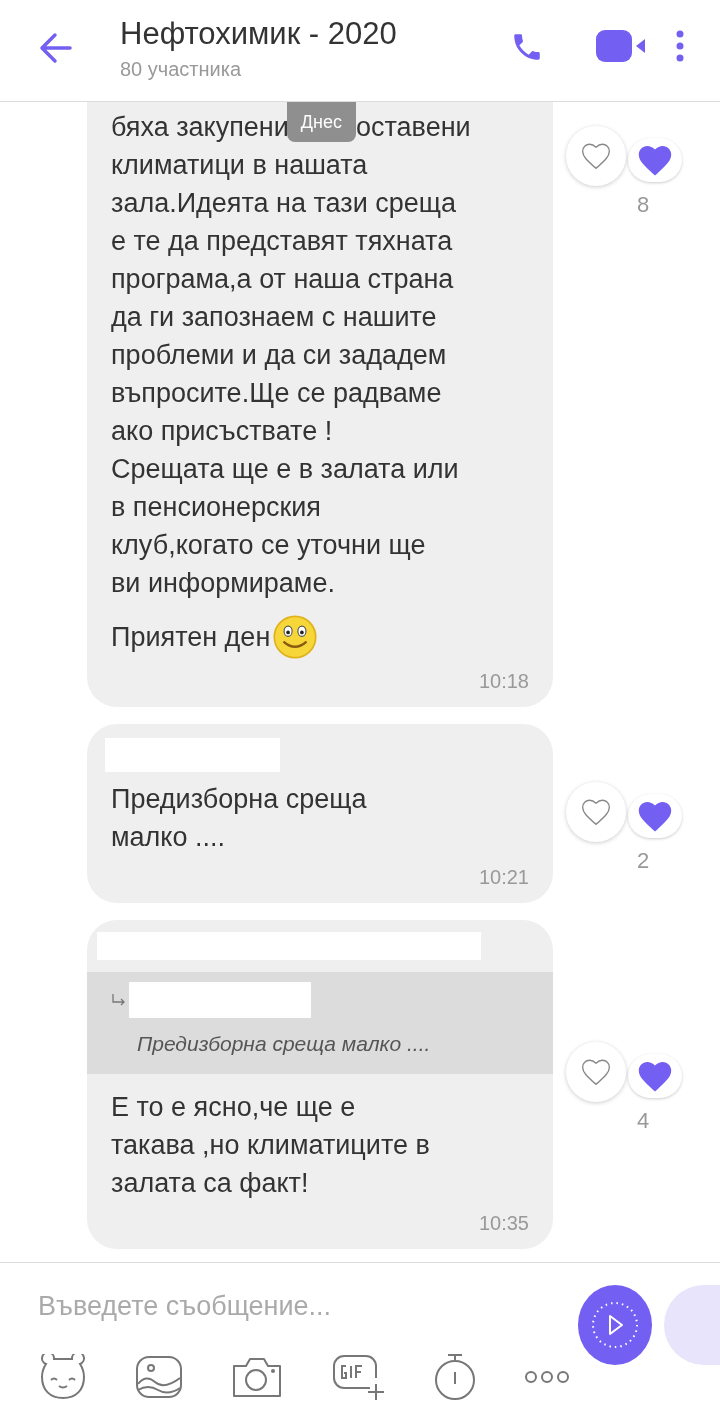 Image resolution: width=720 pixels, height=1421 pixels. Describe the element at coordinates (119, 1000) in the screenshot. I see `reply-arrow-icon` at that location.